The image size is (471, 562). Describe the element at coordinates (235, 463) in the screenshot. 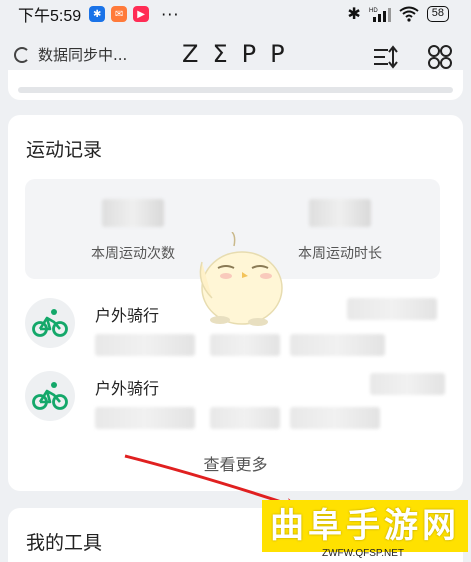

I see `view-more-button: 查看更多` at that location.